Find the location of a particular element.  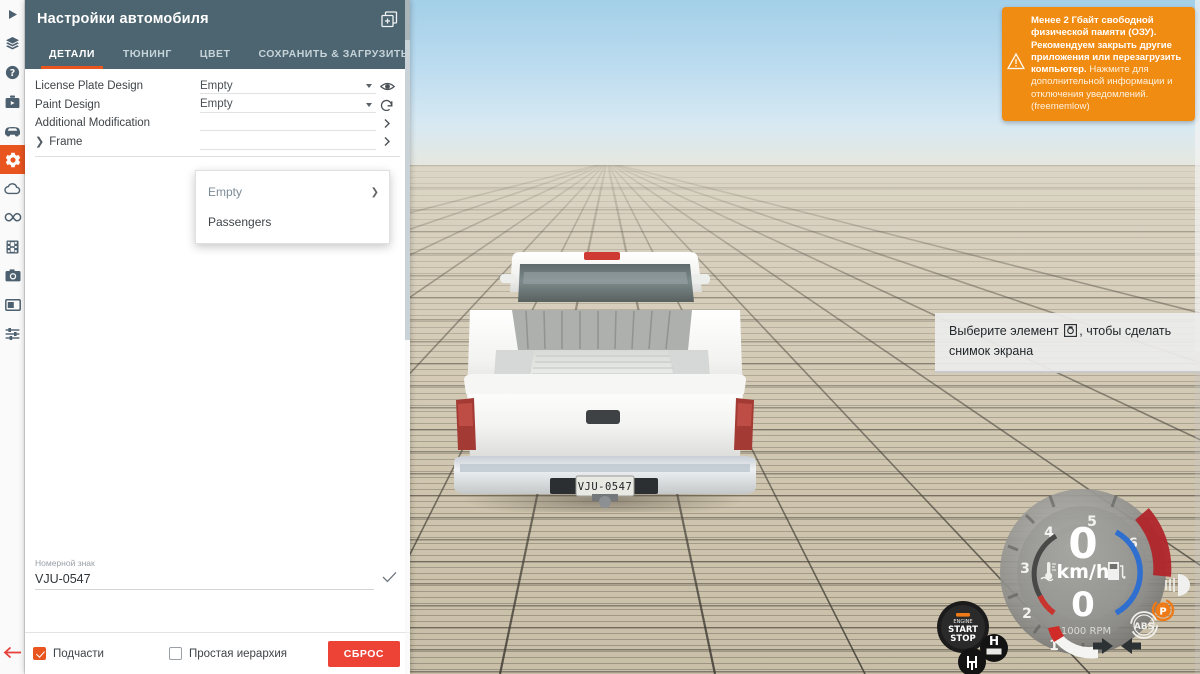

frame-group-toggle: ❯ Frame is located at coordinates (117, 142).